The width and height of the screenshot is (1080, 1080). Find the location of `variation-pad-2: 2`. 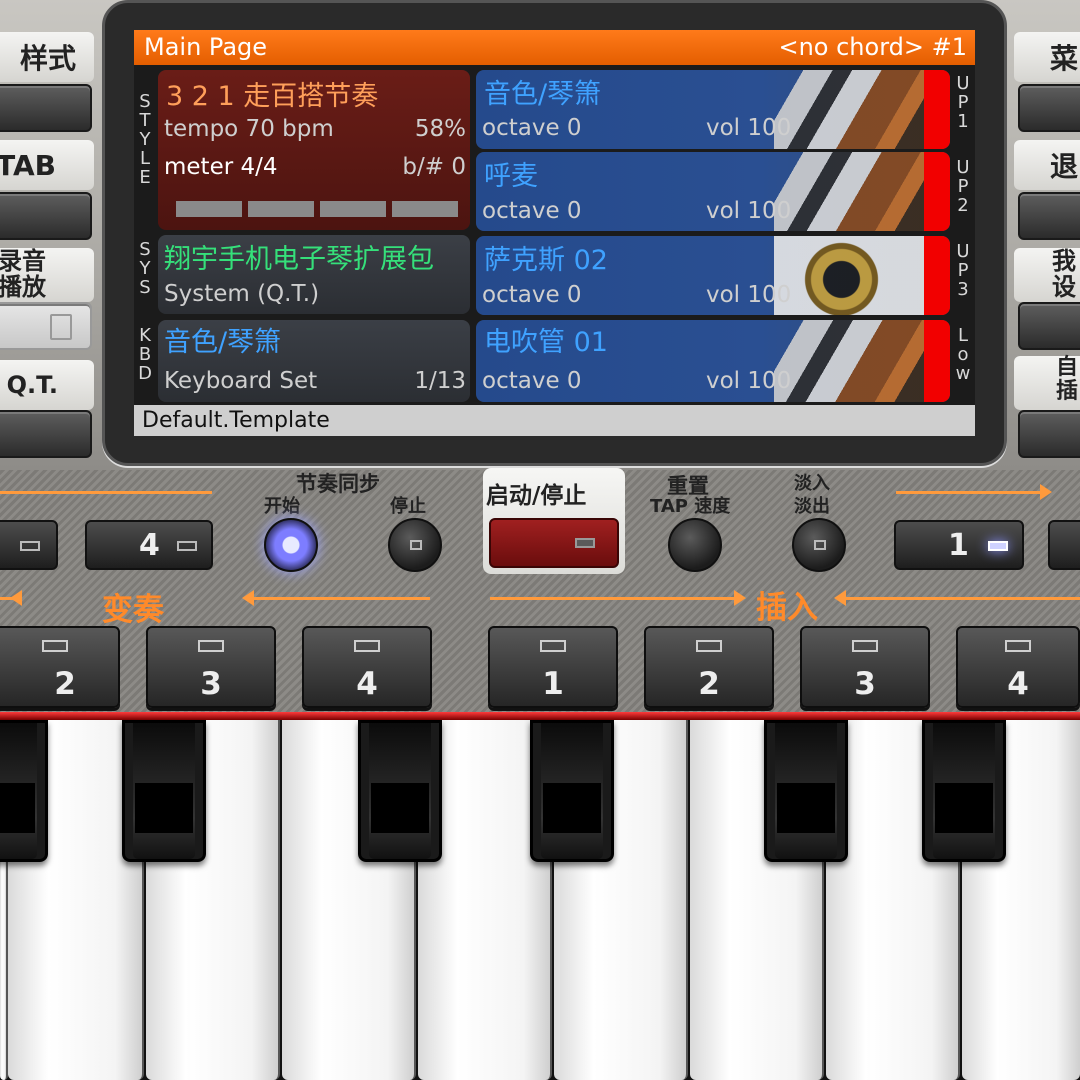

variation-pad-2: 2 is located at coordinates (60, 667).